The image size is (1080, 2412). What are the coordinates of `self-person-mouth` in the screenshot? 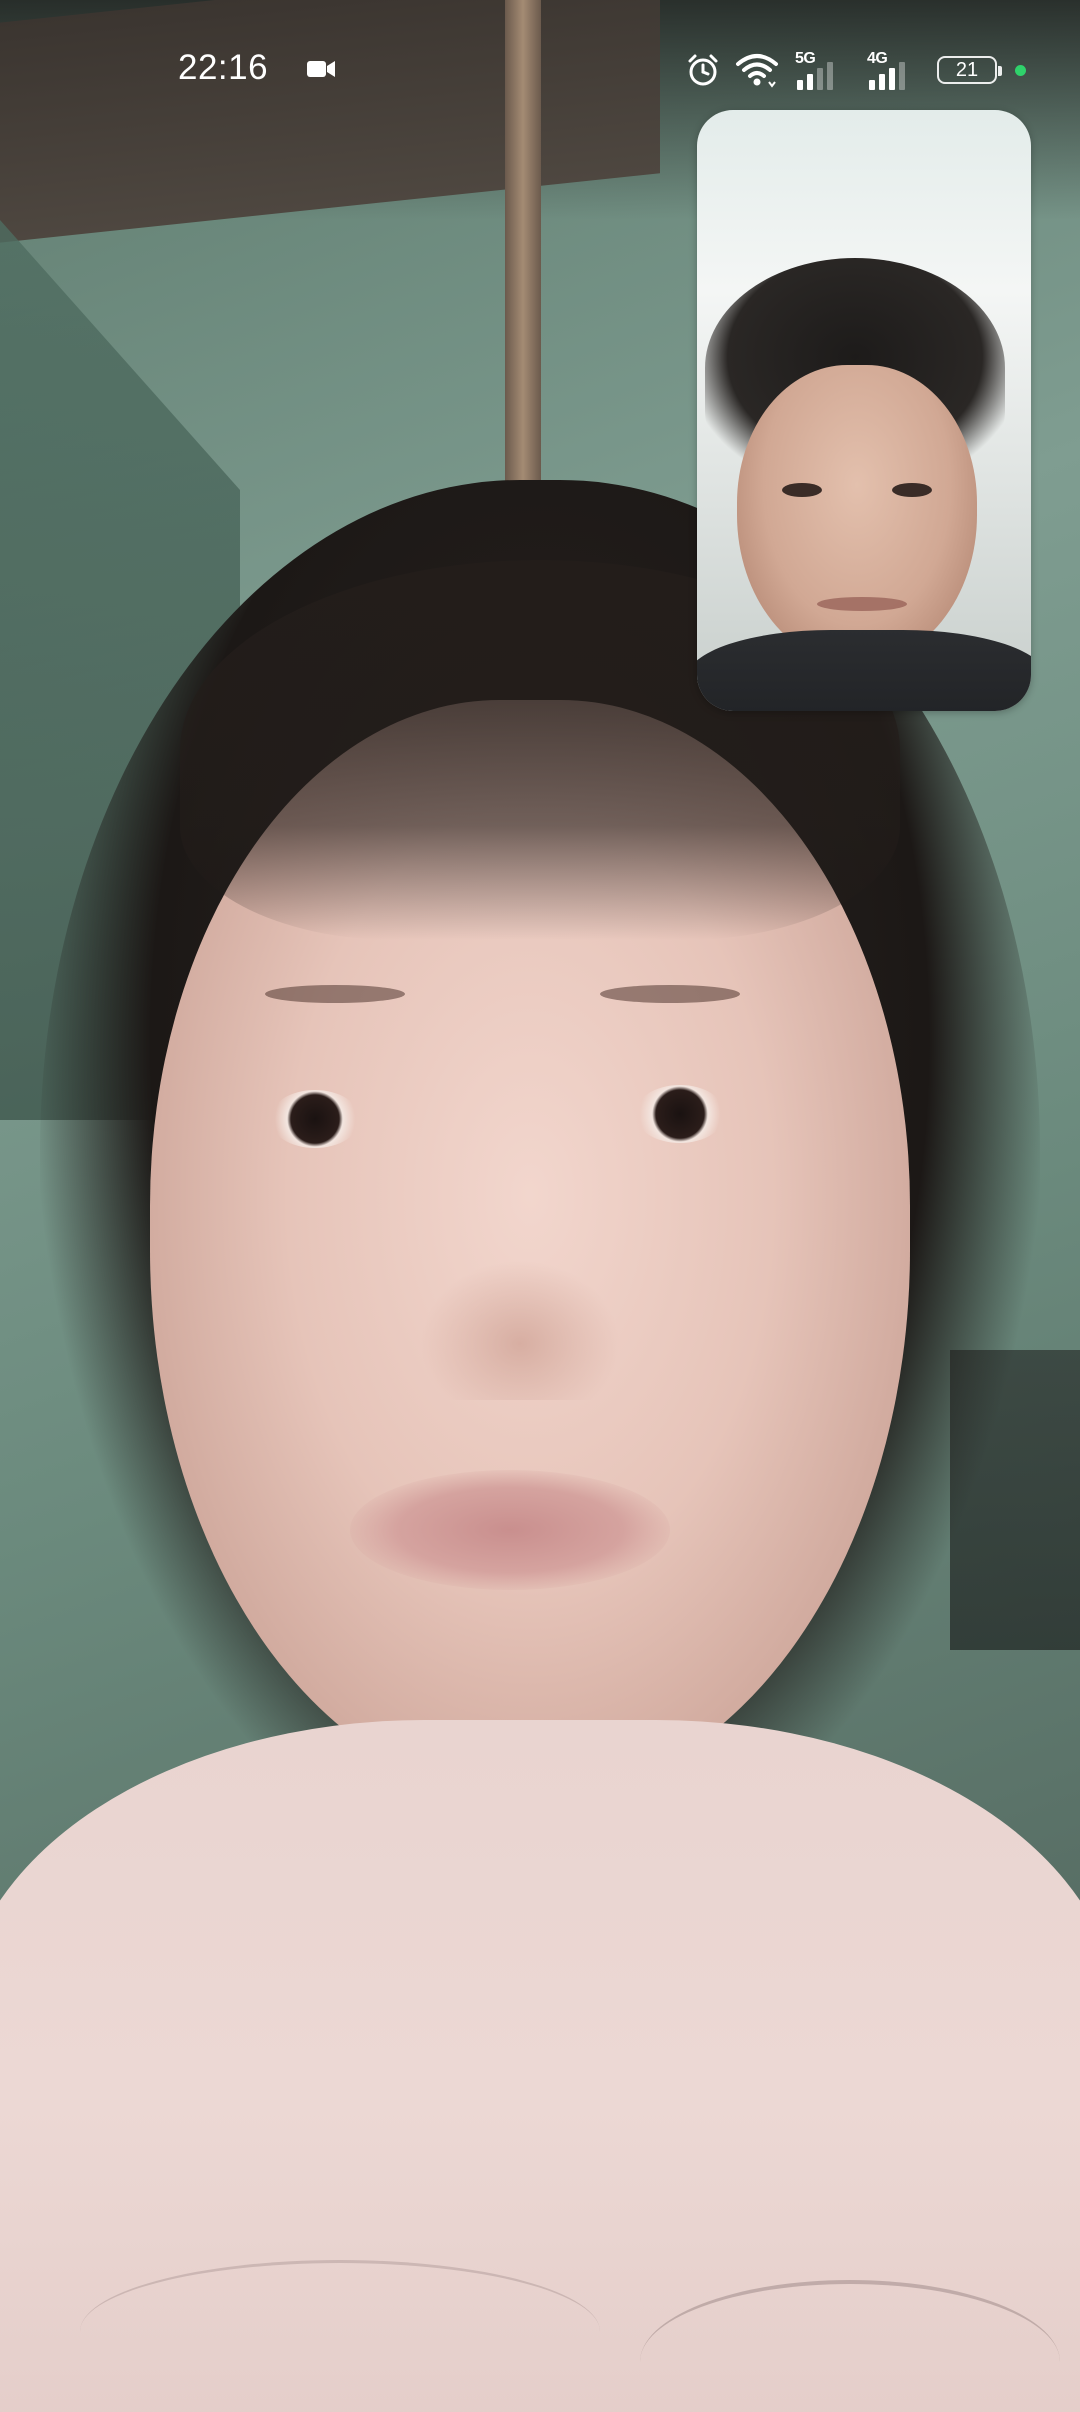 It's located at (862, 604).